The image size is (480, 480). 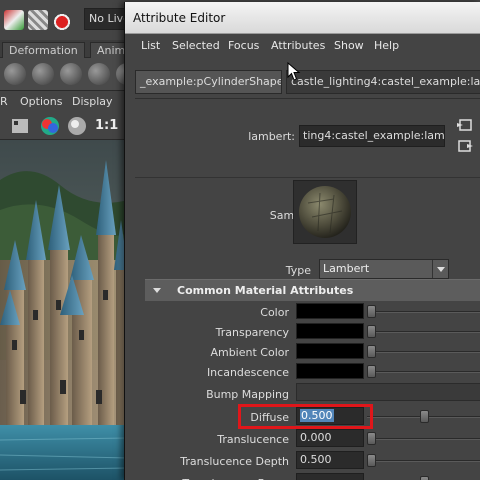 I want to click on magnet-icon, so click(x=62, y=20).